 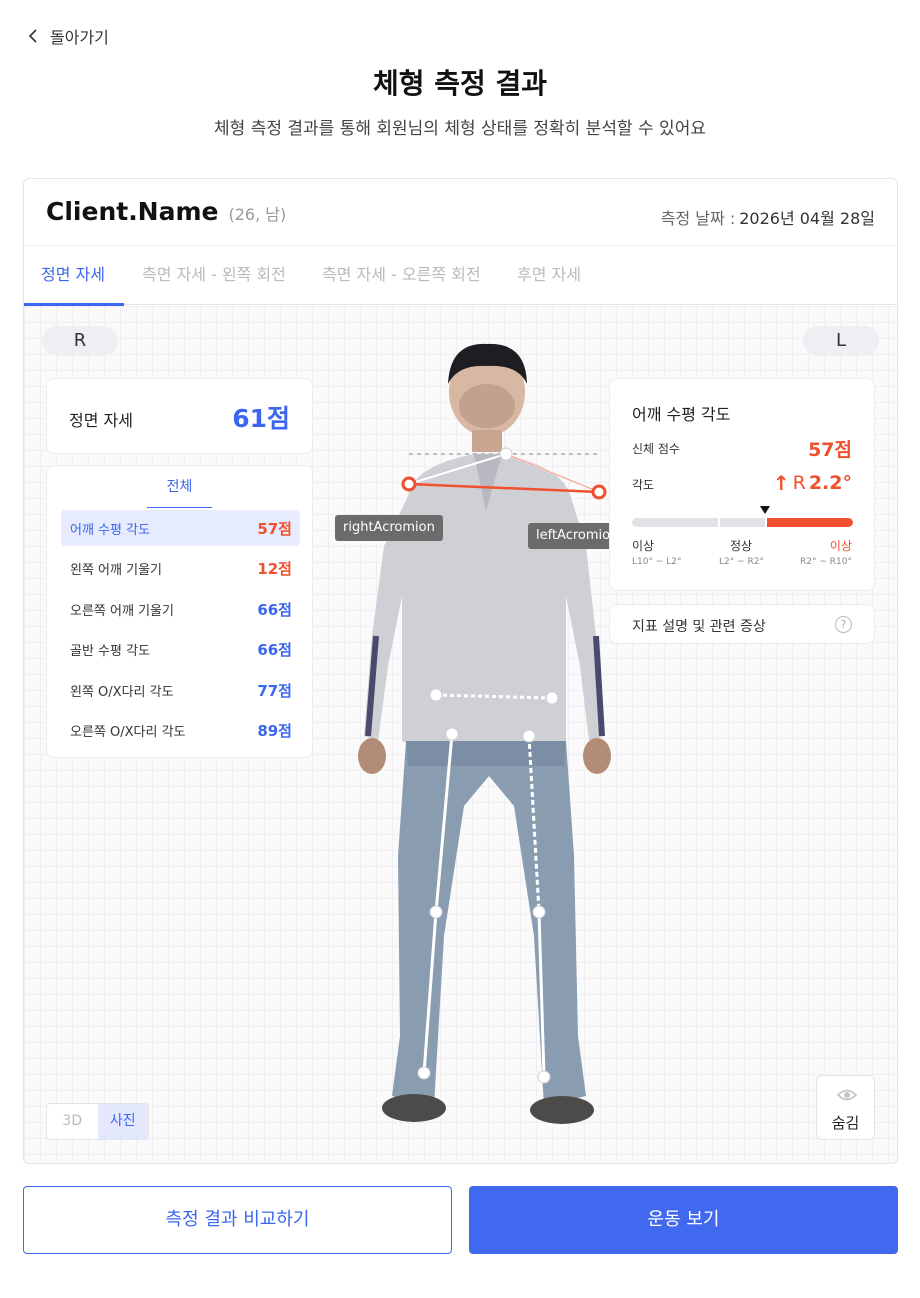 What do you see at coordinates (401, 276) in the screenshot?
I see `tab-side-right: 측면 자세 - 오른쪽 회전` at bounding box center [401, 276].